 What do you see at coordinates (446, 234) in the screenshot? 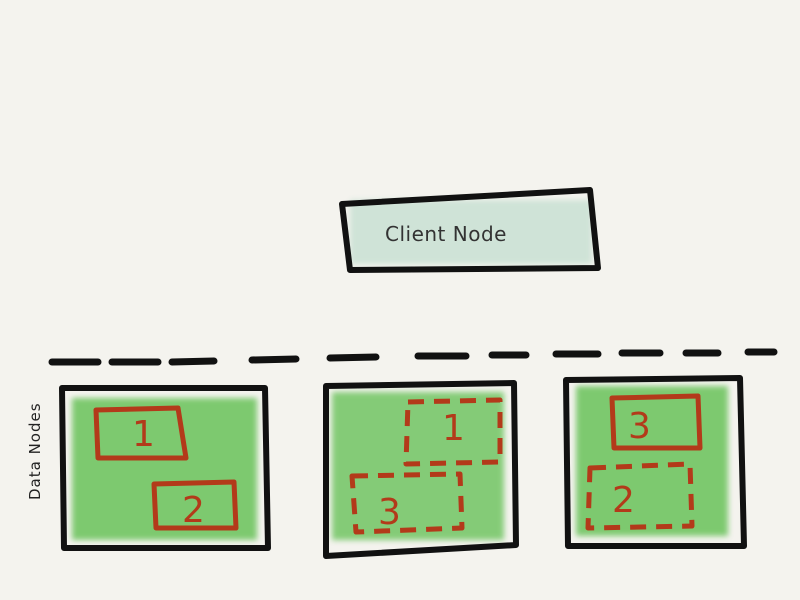
I see `client-node-label: Client Node` at bounding box center [446, 234].